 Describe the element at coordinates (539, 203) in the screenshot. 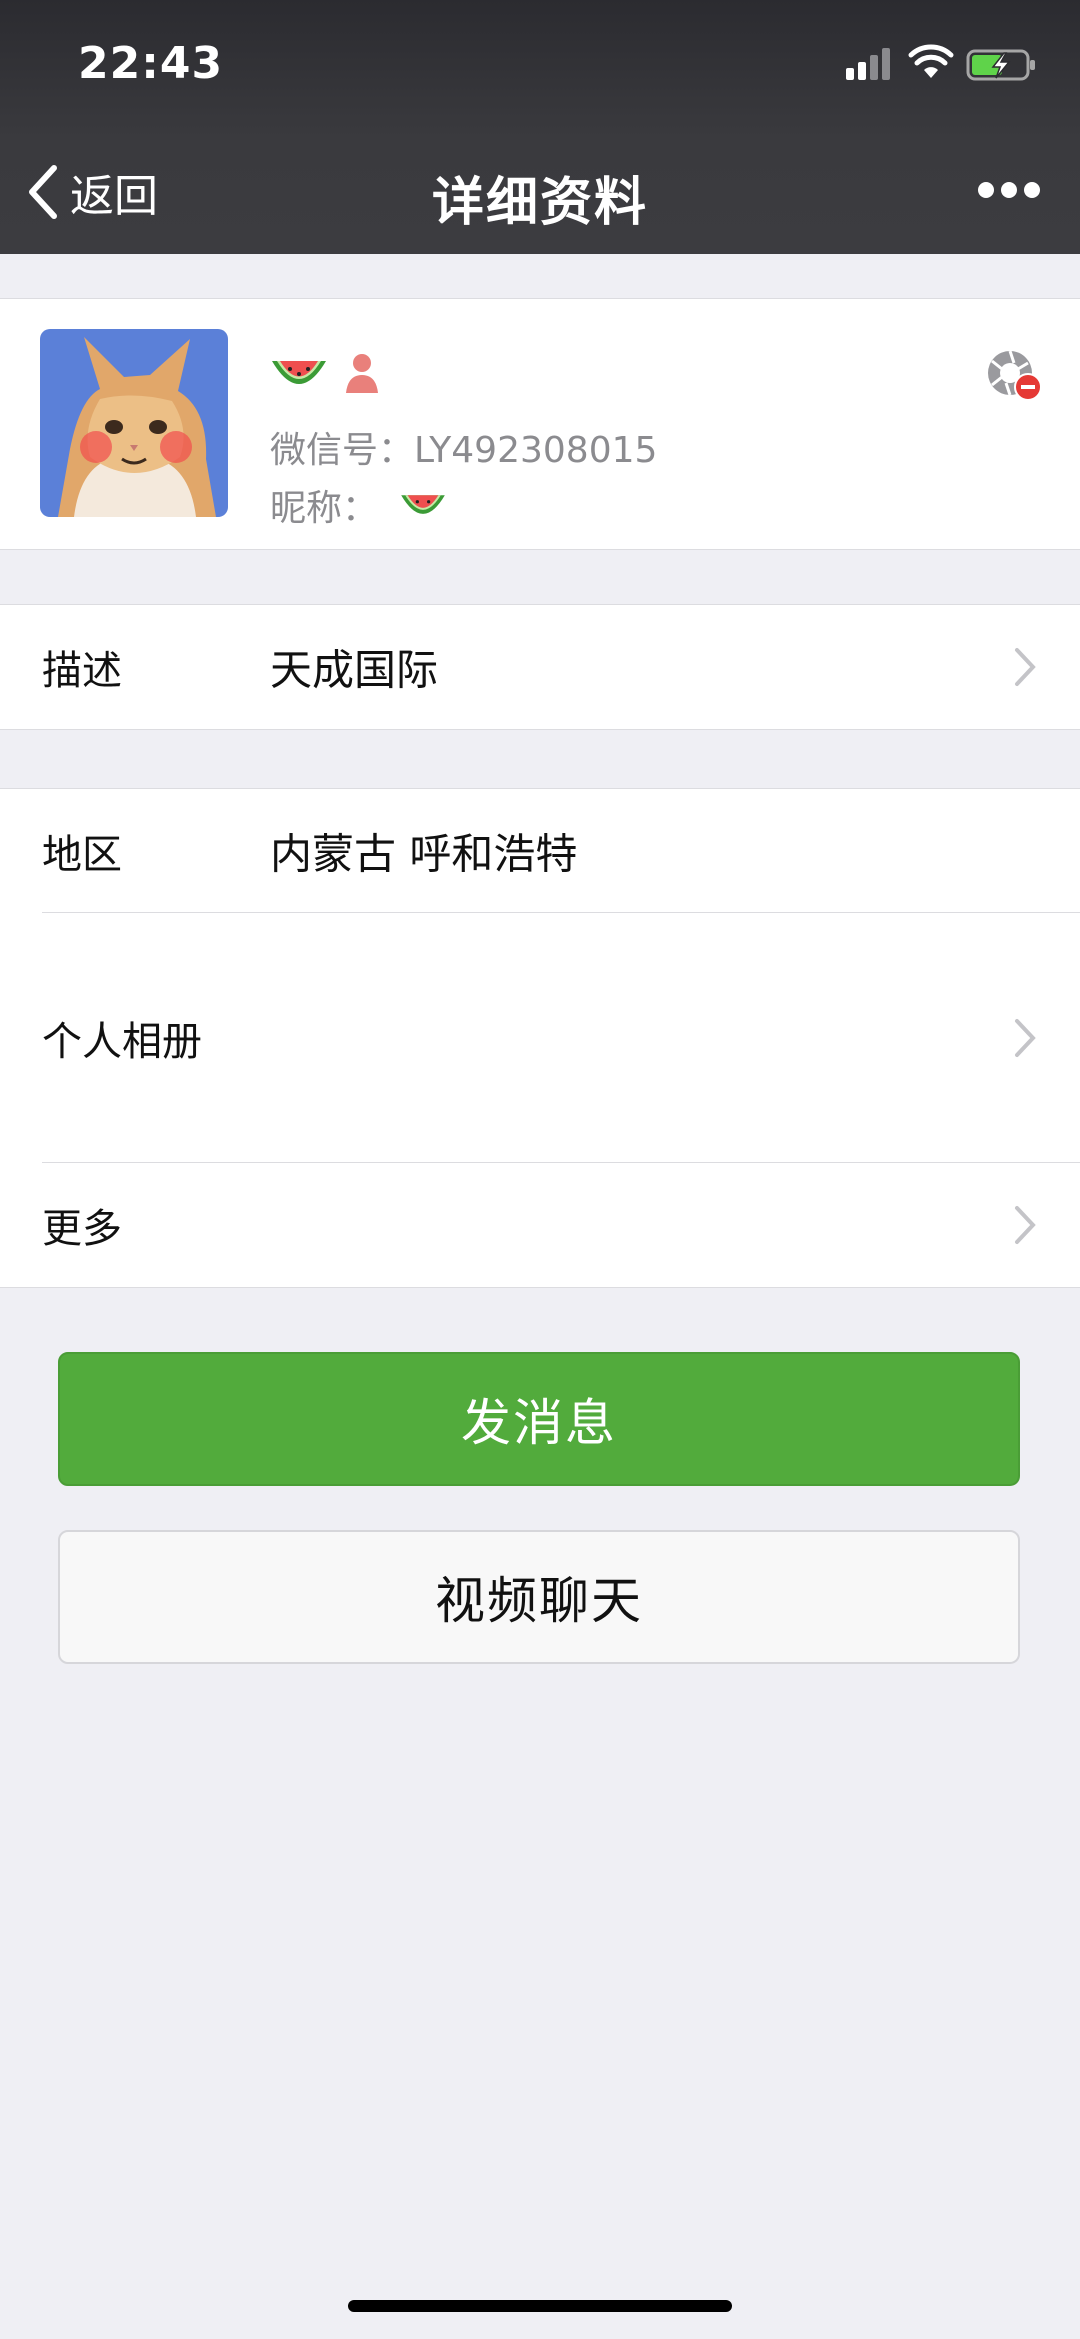

I see `page-title: 详细资料` at that location.